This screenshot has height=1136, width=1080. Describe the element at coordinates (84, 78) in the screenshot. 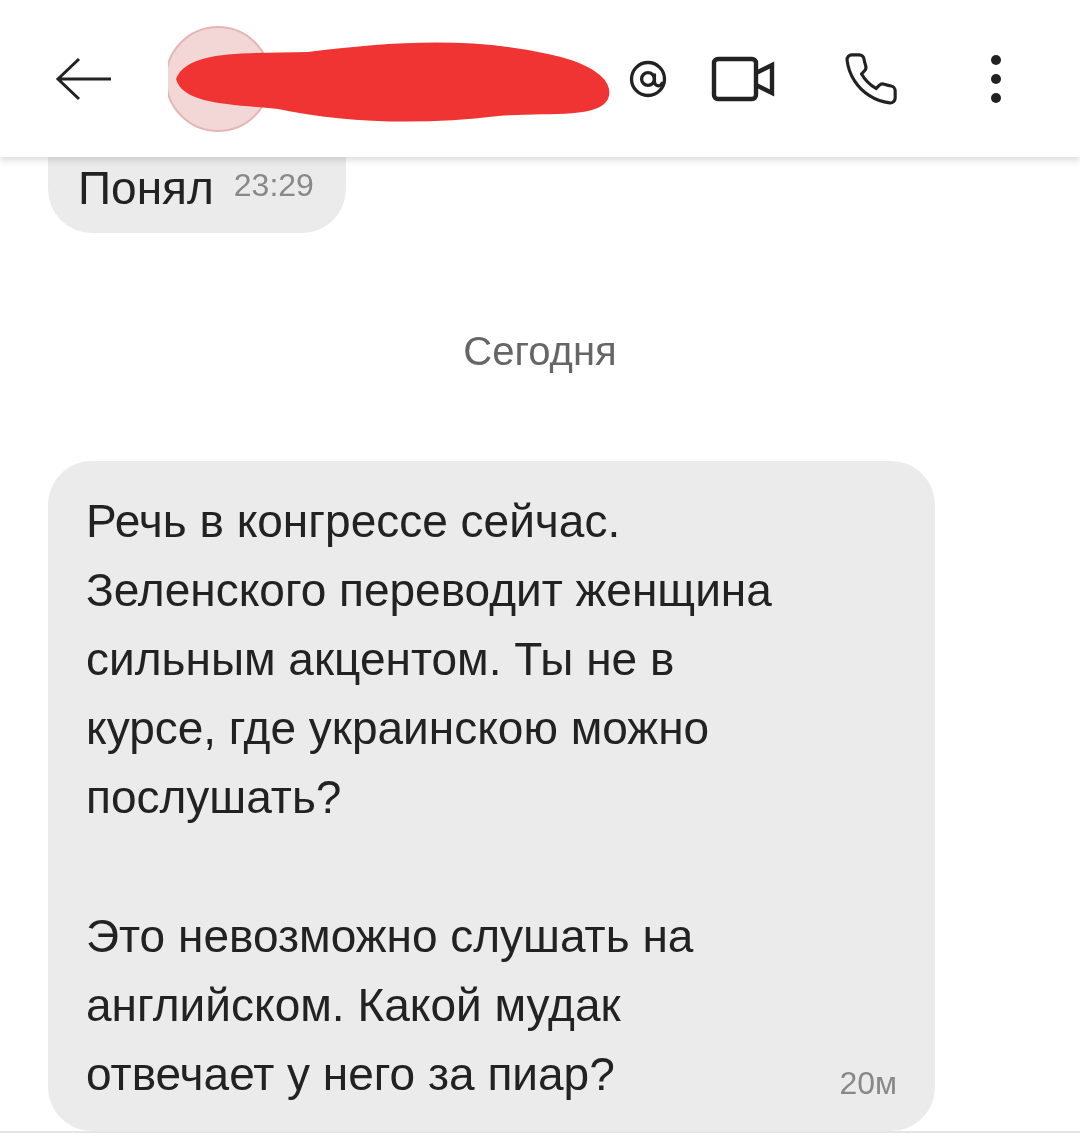

I see `back-arrow-icon` at that location.